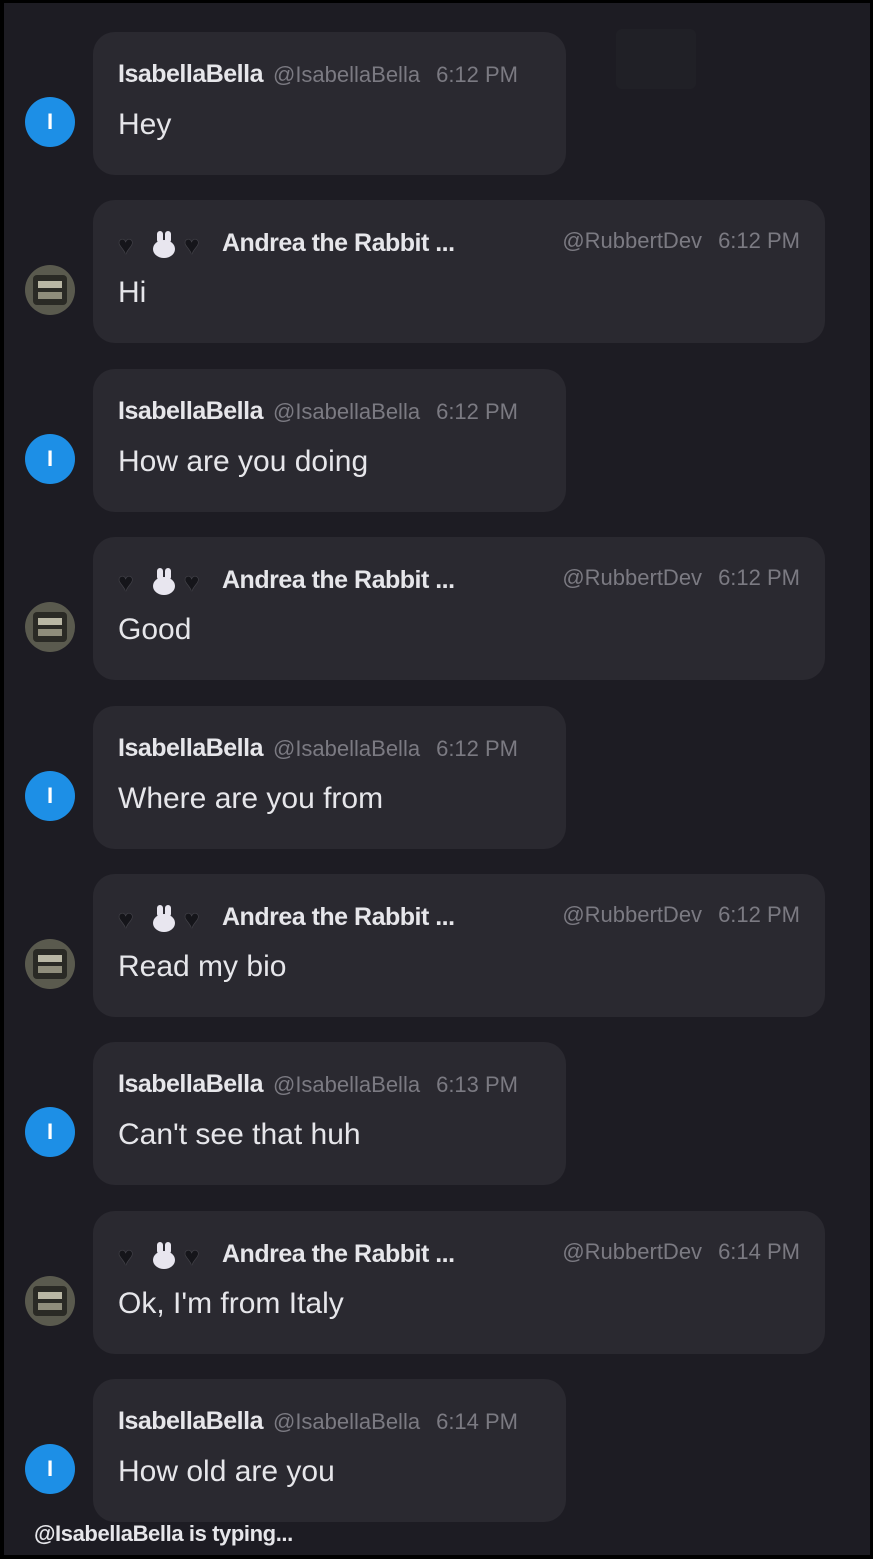  I want to click on message-header: IsabellaBella @IsabellaBella 6:13 PM, so click(318, 1085).